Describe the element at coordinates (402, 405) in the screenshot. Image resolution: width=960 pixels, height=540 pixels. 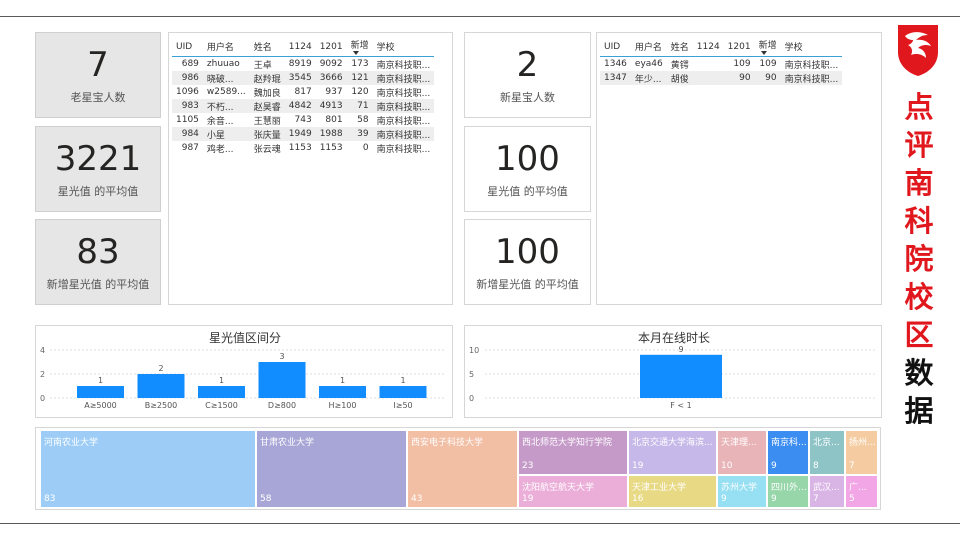
I see `x-tick-label: I≥50` at that location.